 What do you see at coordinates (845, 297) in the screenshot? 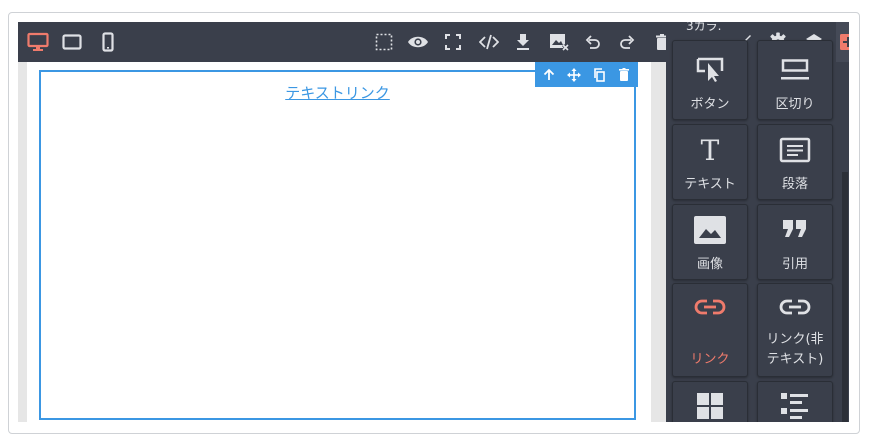
I see `panel-scrollbar-thumb` at bounding box center [845, 297].